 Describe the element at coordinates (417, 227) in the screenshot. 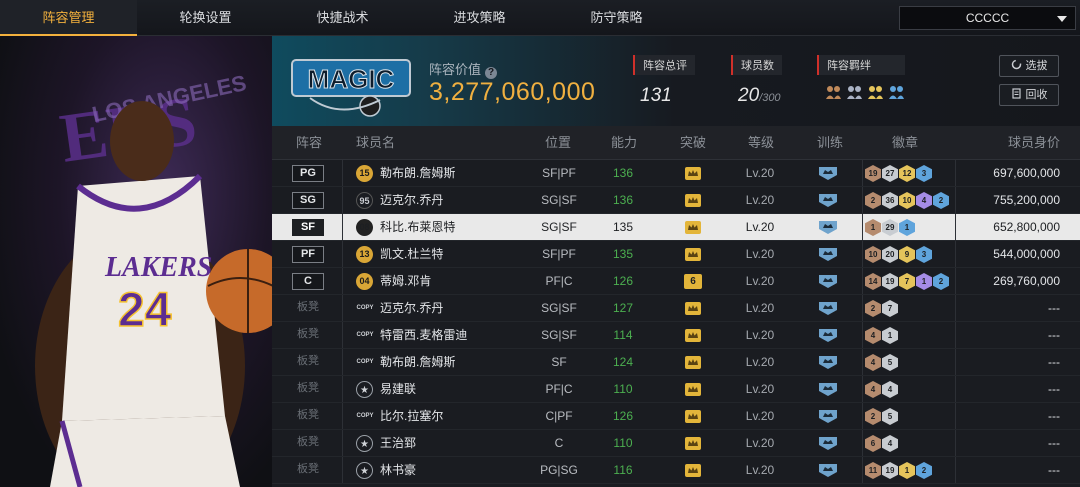

I see `player-name: 科比.布莱恩特` at that location.